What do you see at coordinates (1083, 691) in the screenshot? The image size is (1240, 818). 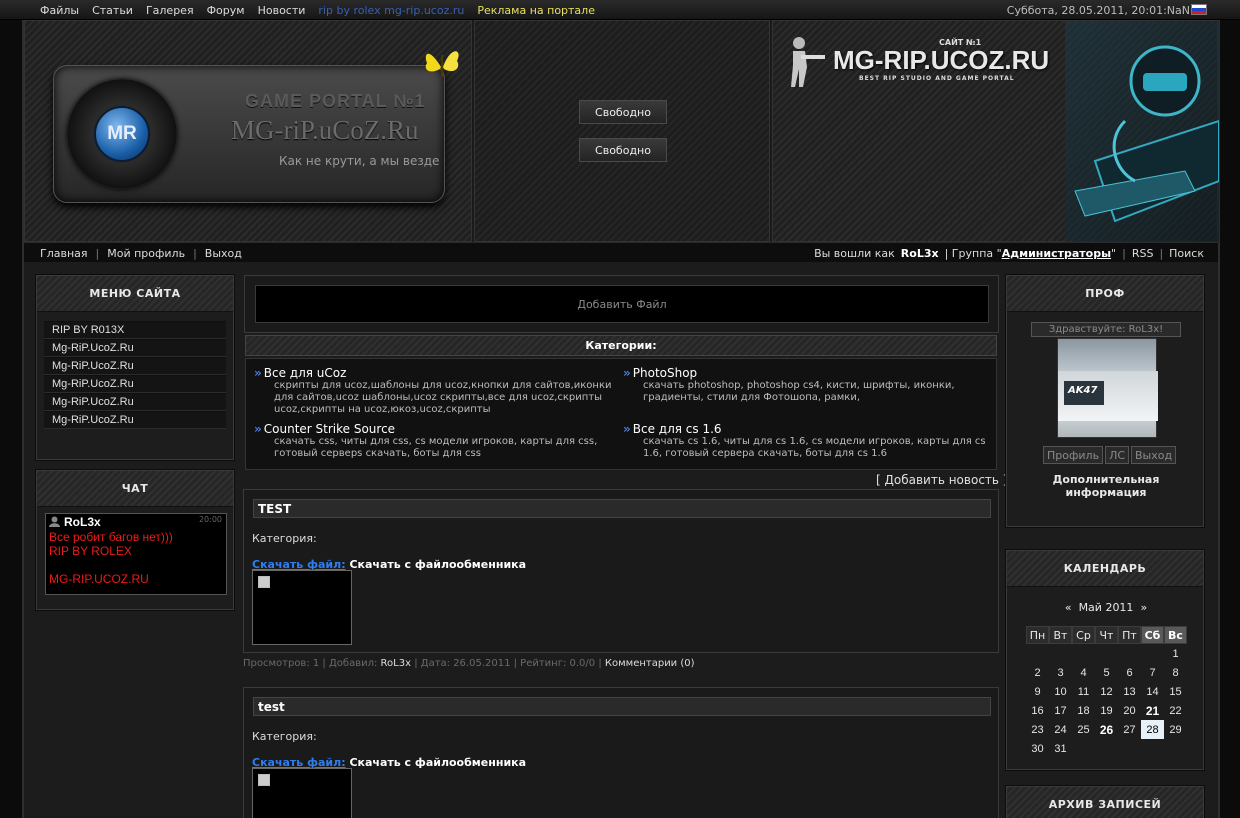 I see `calendar-day: 11` at bounding box center [1083, 691].